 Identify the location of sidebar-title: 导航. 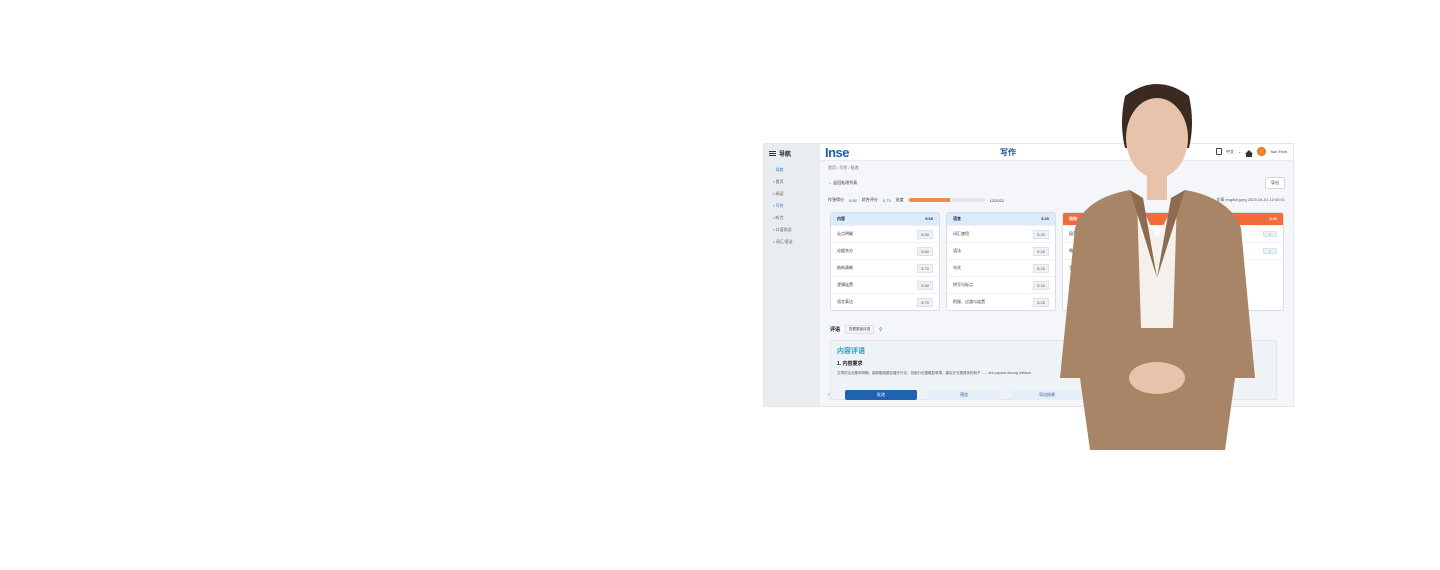
(785, 155).